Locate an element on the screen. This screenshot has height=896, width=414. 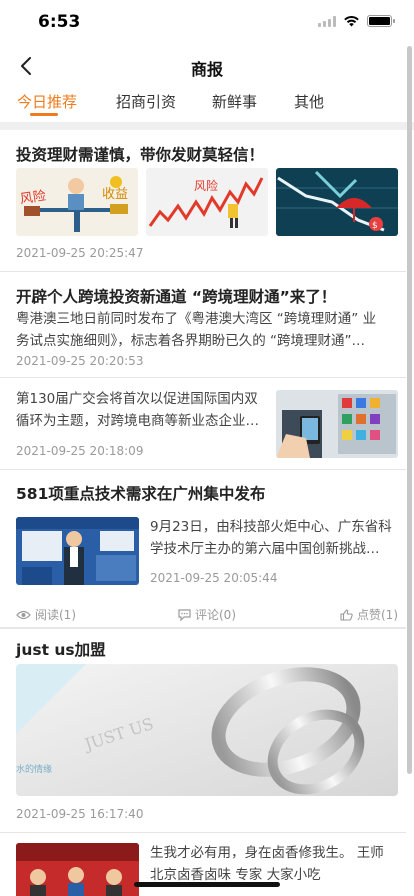
article-summary-line: 粤港澳三地日前同时发布了《粤港澳大湾区 “跨境理财通” 业 is located at coordinates (196, 319).